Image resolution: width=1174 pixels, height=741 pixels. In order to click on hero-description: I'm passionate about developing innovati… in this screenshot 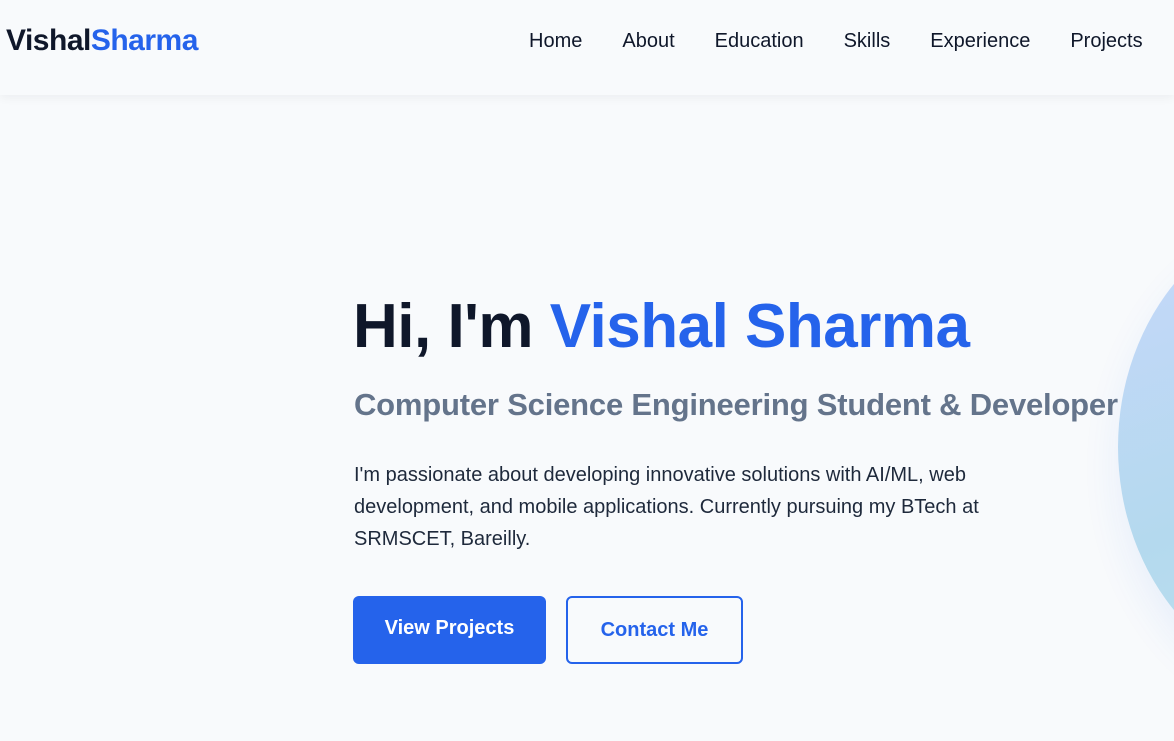, I will do `click(666, 507)`.